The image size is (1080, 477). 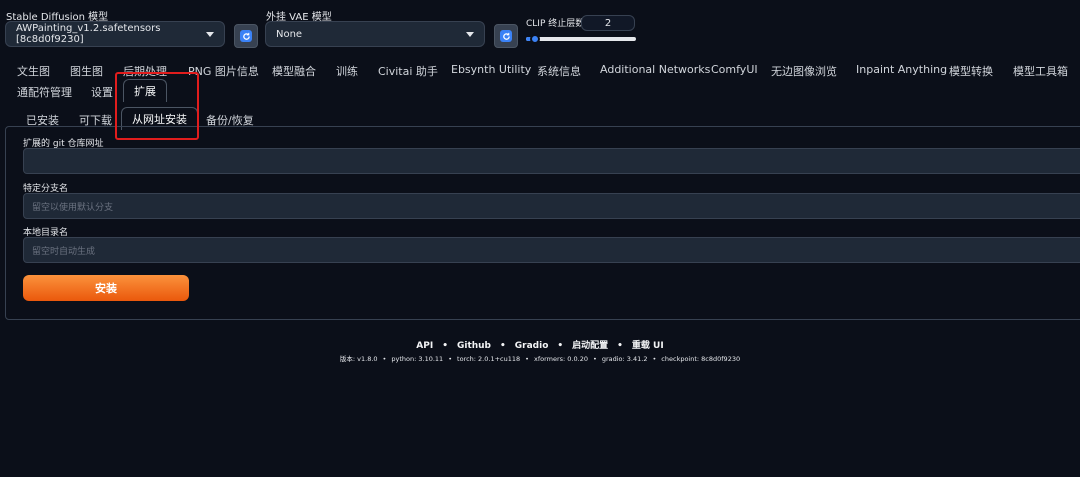 I want to click on checkpoint-text: checkpoint: 8c8d0f9230, so click(x=701, y=359).